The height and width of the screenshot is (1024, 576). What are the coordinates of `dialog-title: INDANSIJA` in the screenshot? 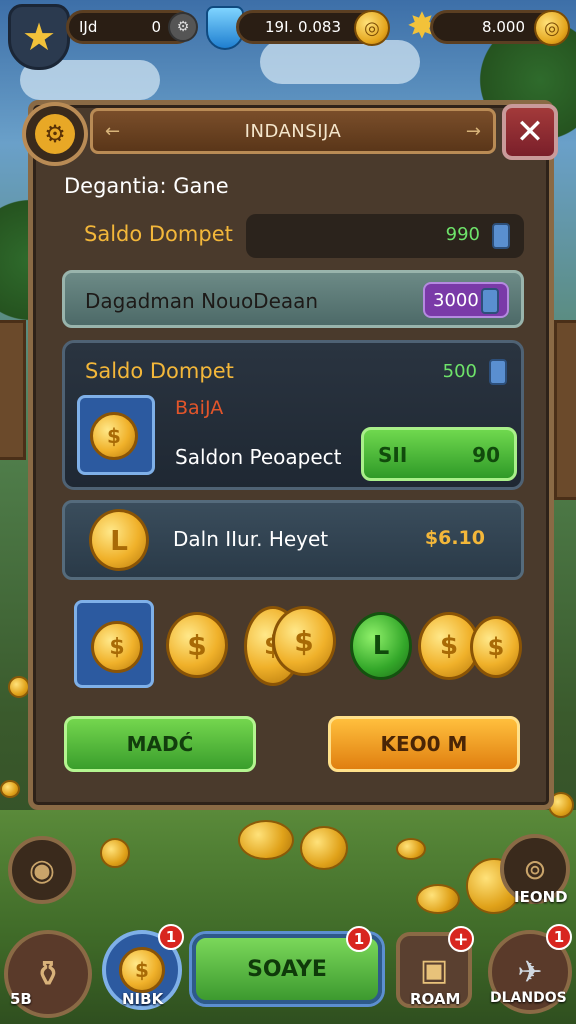 It's located at (293, 131).